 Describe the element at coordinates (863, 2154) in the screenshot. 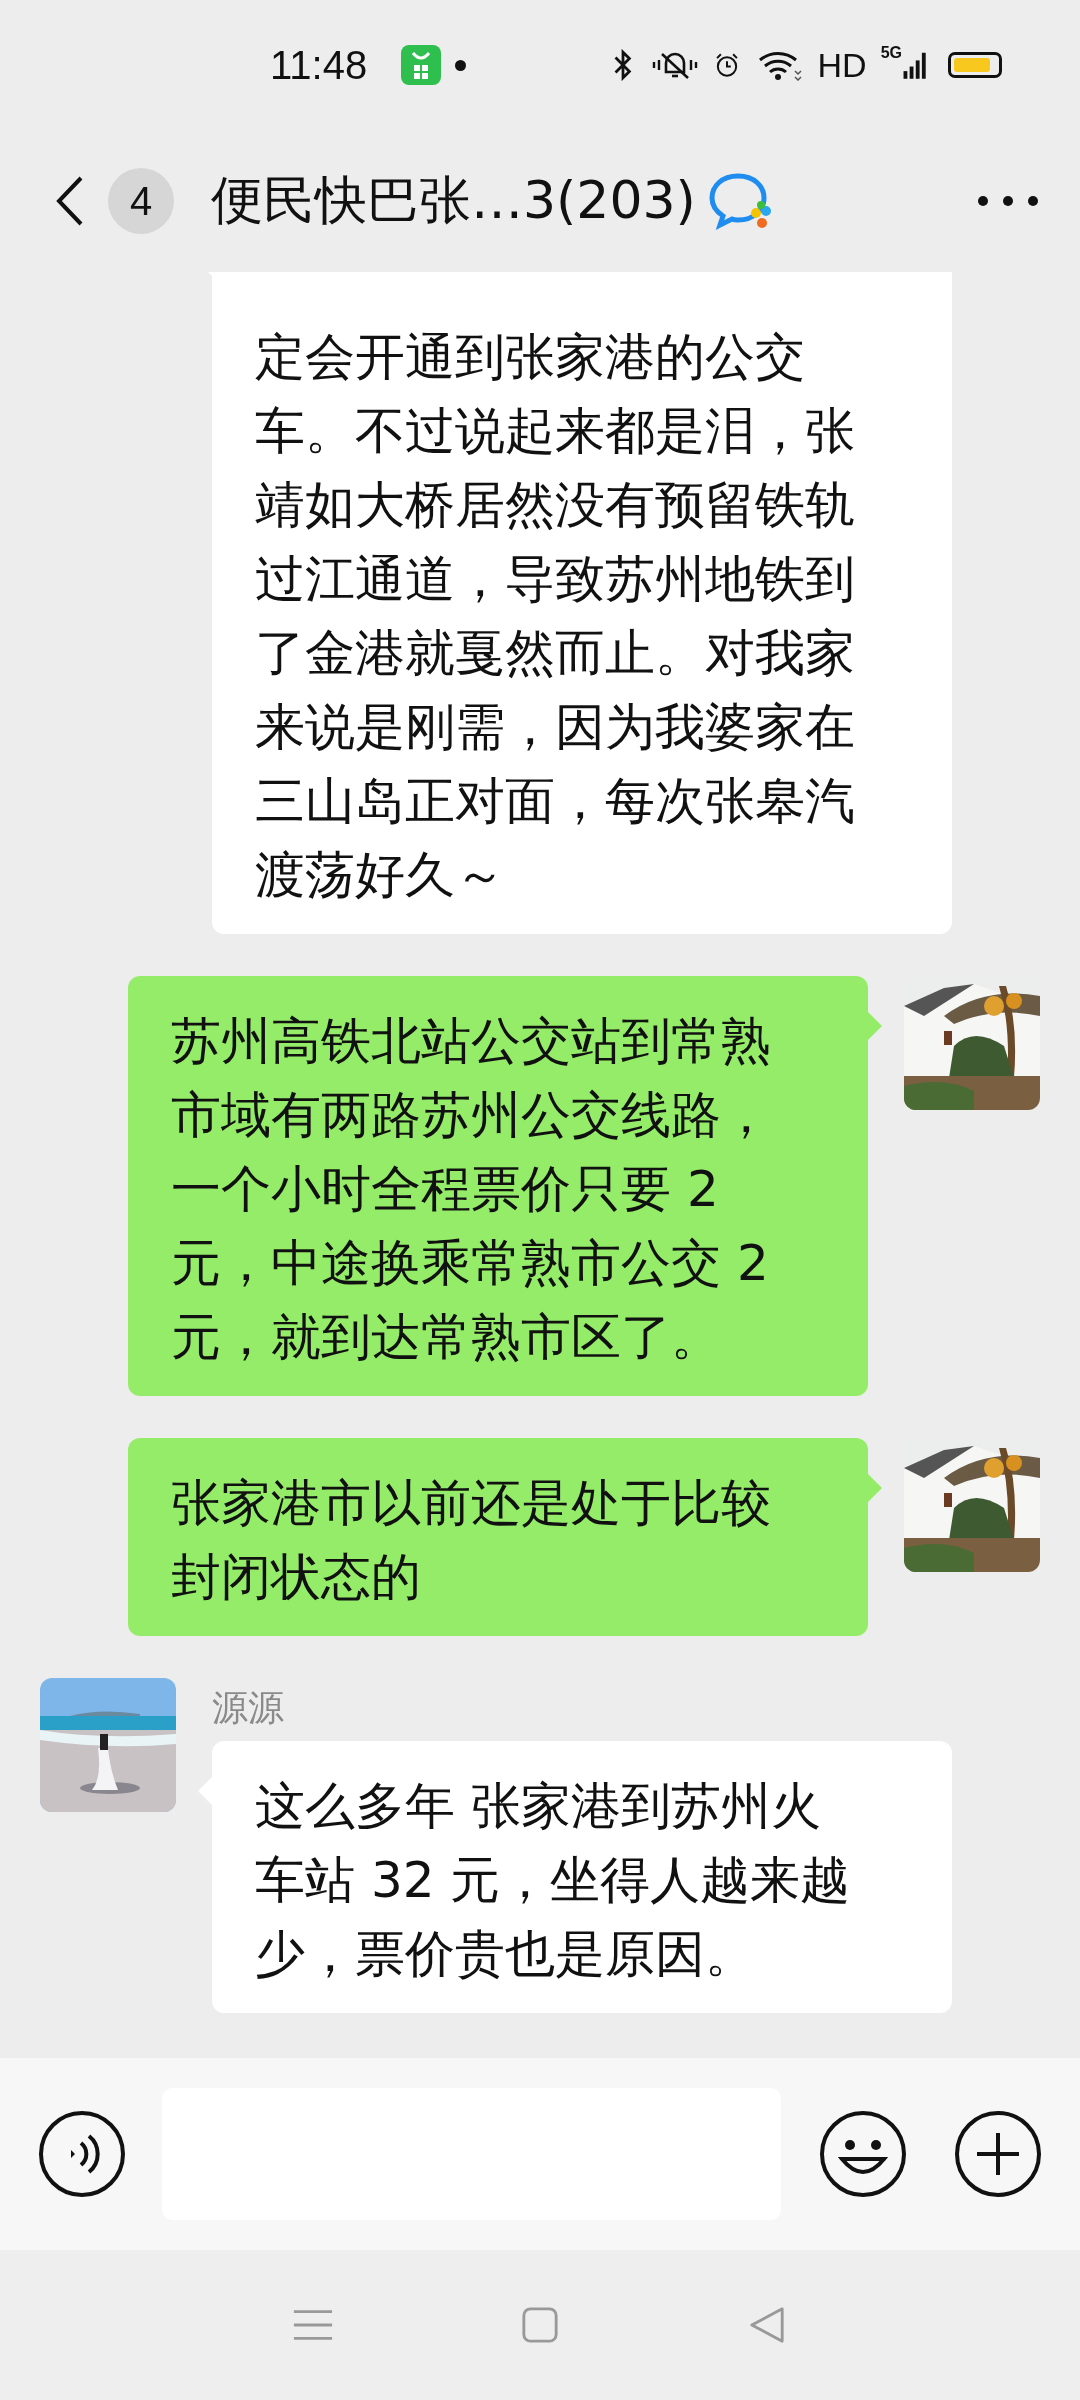

I see `emoji-icon` at that location.